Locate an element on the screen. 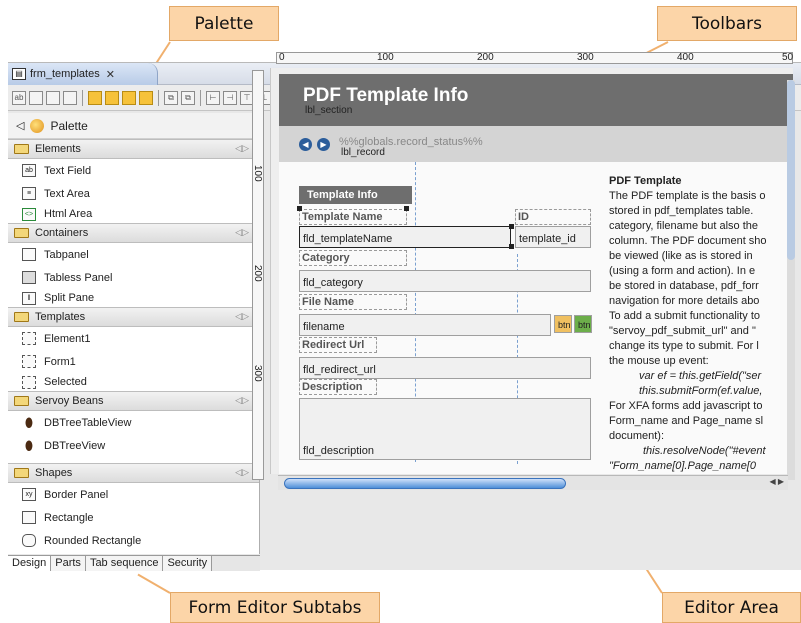 This screenshot has height=623, width=801. bring-forward-icon is located at coordinates (95, 97).